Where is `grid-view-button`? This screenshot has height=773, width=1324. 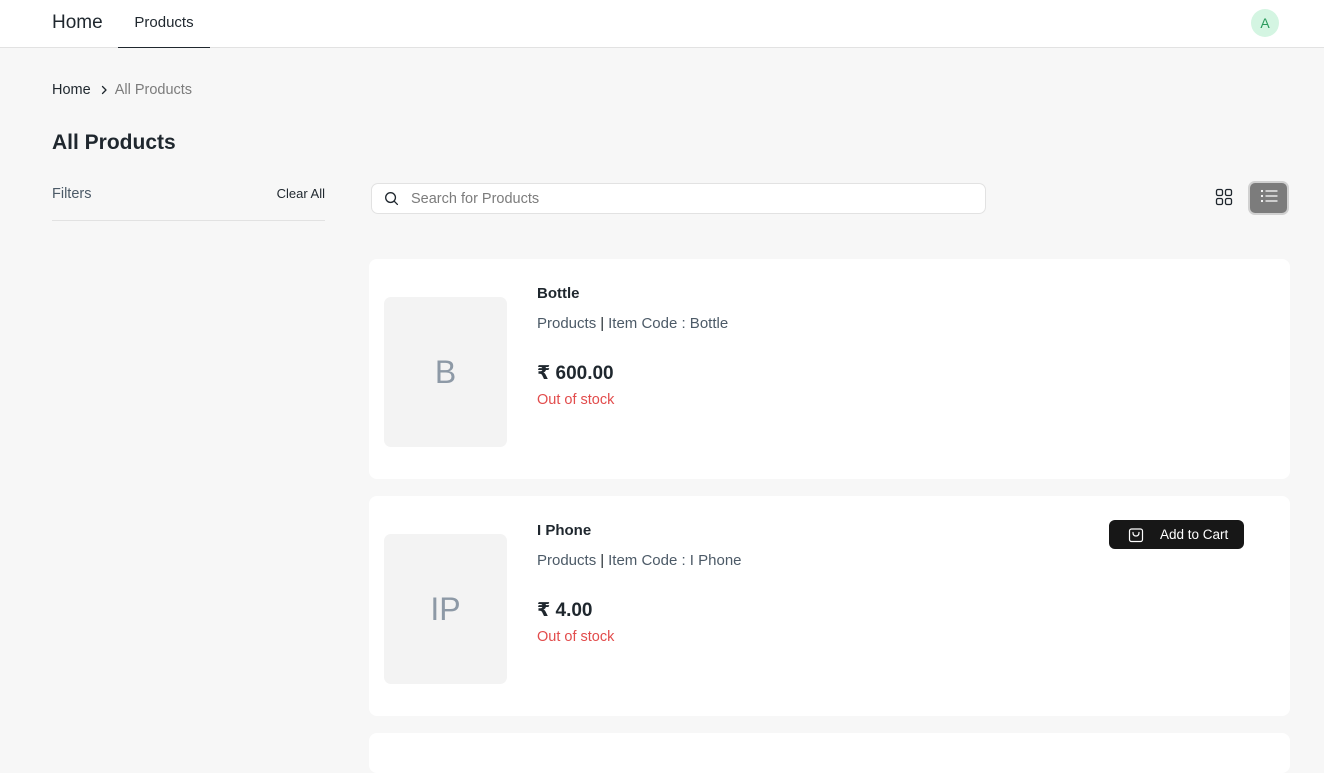 grid-view-button is located at coordinates (1224, 199).